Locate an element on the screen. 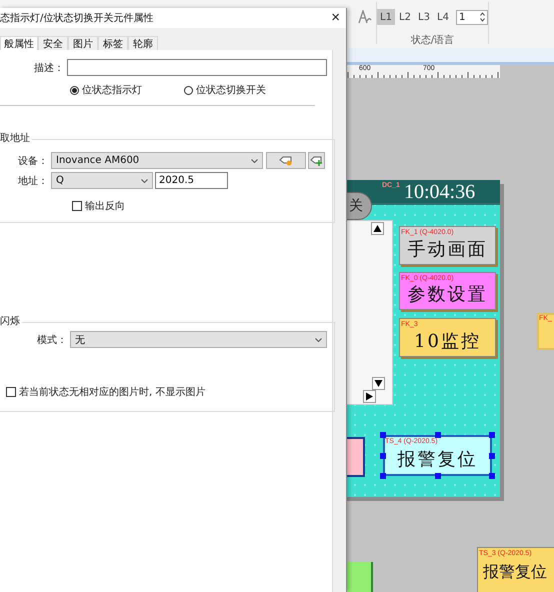  option-label: 位状态切换开关 is located at coordinates (231, 90).